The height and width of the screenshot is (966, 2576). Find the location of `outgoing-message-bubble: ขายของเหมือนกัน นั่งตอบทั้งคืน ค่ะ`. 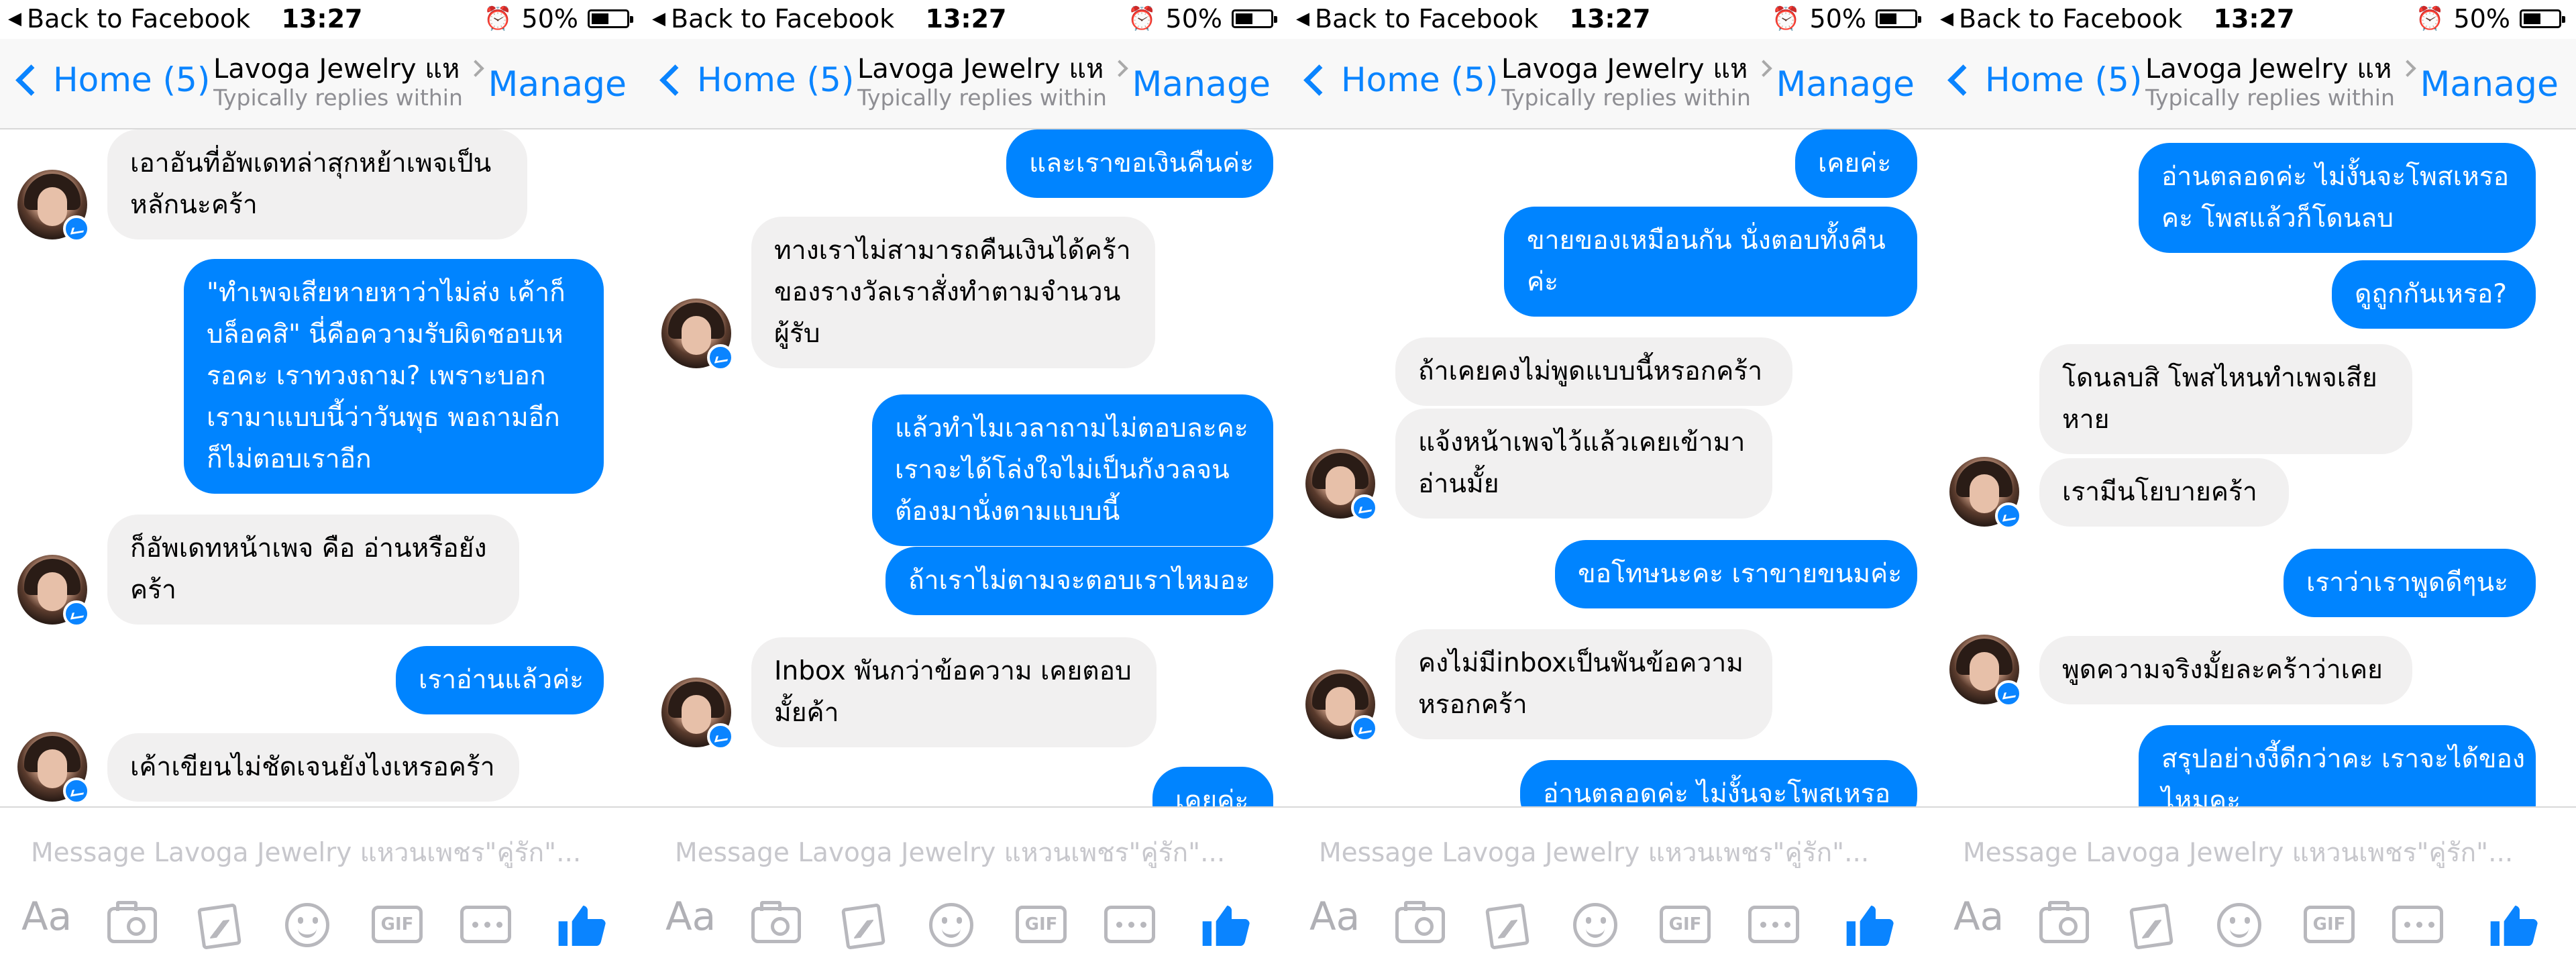

outgoing-message-bubble: ขายของเหมือนกัน นั่งตอบทั้งคืน ค่ะ is located at coordinates (1710, 262).